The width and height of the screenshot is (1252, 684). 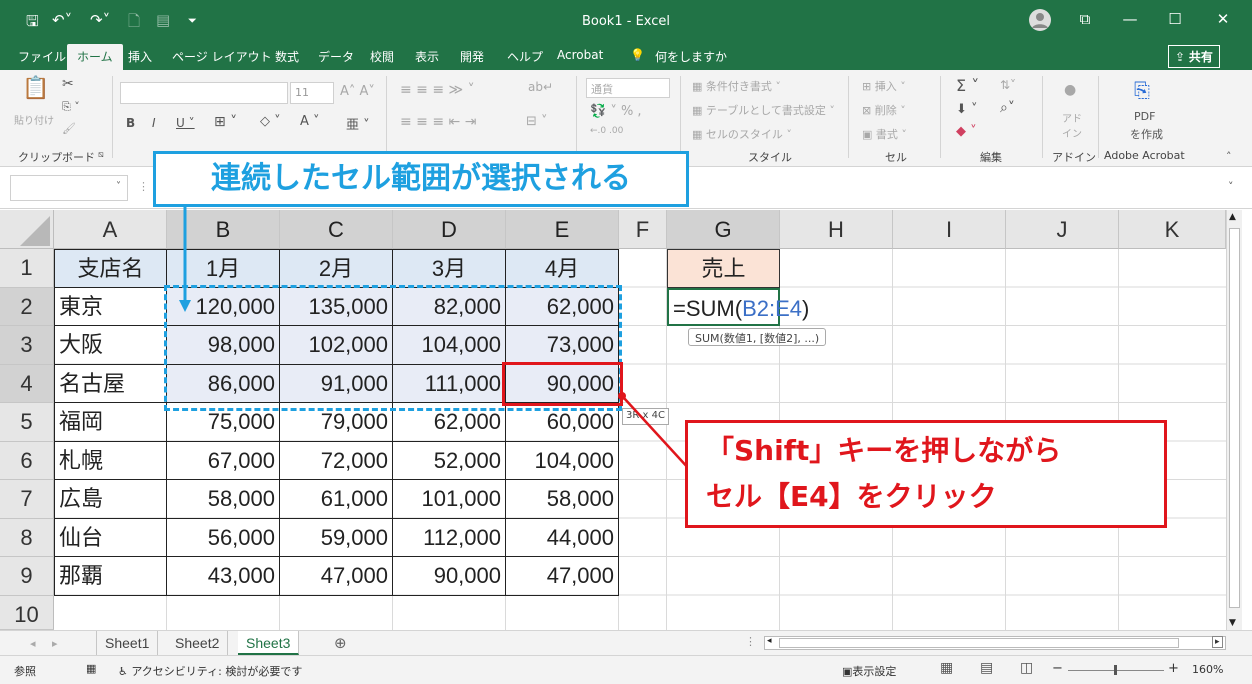 I want to click on zoom-in-icon: +, so click(x=1173, y=668).